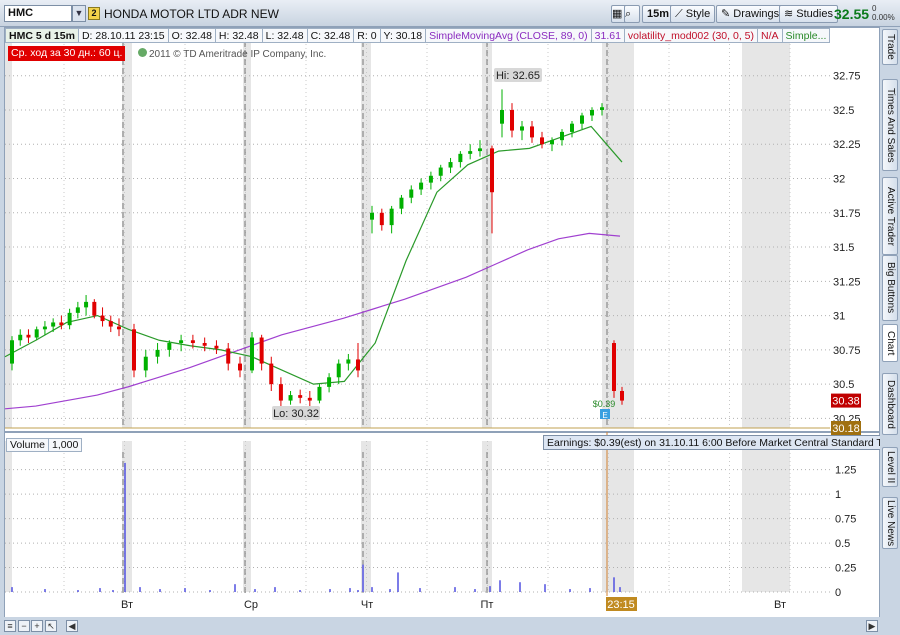  I want to click on scroll-right-icon: ▶, so click(872, 626).